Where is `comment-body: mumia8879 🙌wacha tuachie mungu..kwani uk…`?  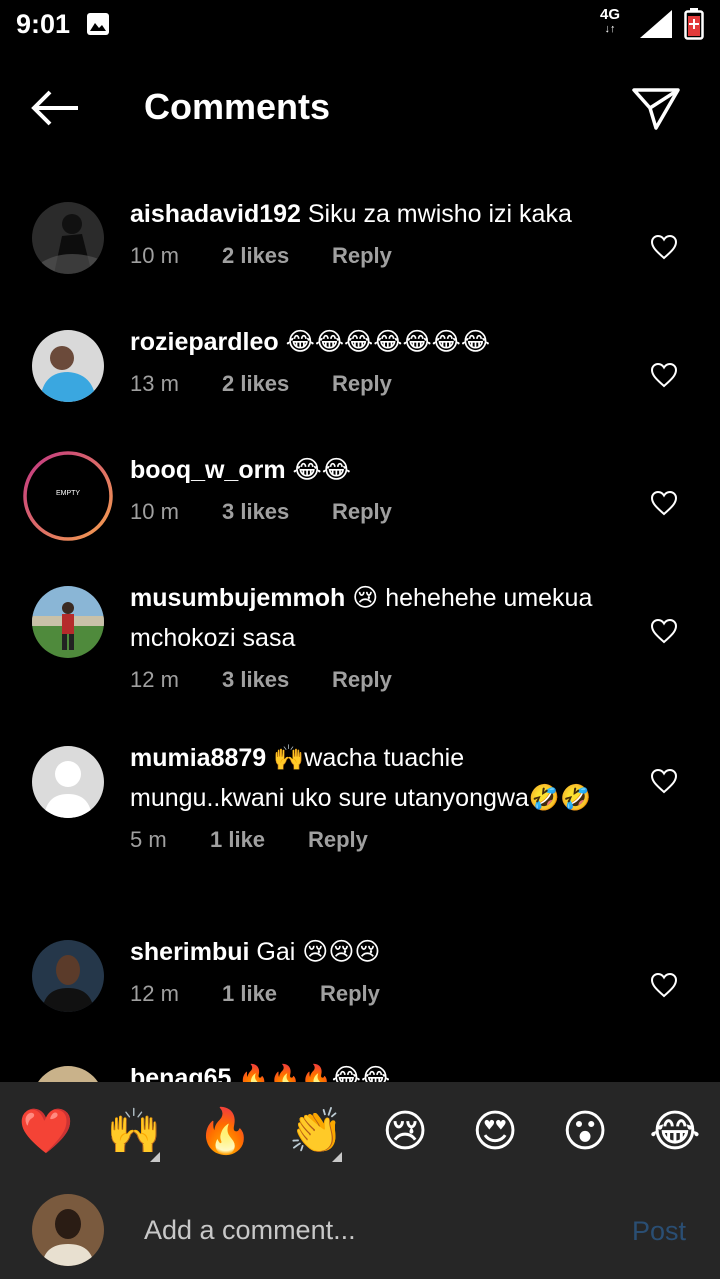 comment-body: mumia8879 🙌wacha tuachie mungu..kwani uk… is located at coordinates (375, 799).